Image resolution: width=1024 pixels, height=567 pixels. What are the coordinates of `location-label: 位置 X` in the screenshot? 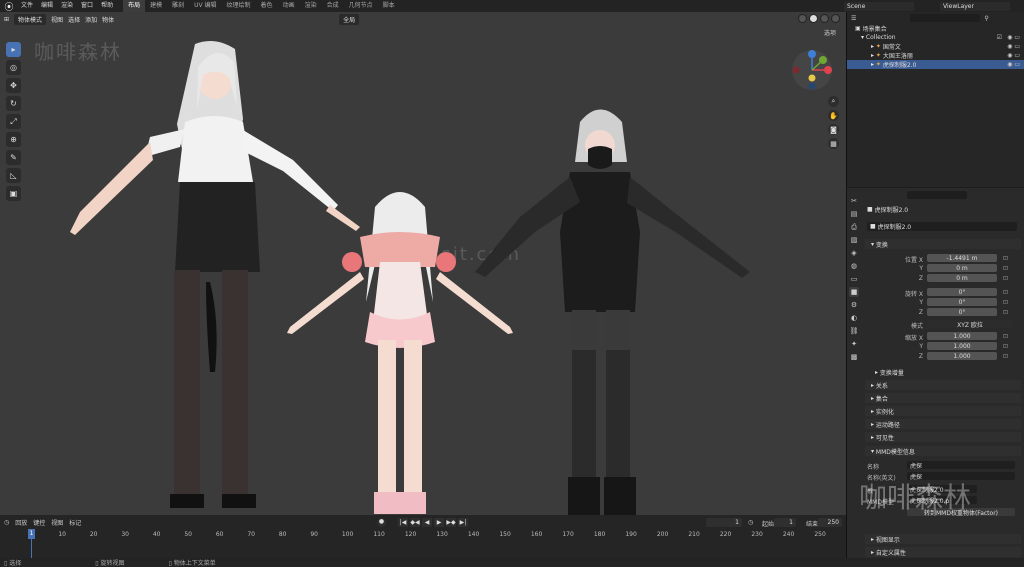 It's located at (913, 260).